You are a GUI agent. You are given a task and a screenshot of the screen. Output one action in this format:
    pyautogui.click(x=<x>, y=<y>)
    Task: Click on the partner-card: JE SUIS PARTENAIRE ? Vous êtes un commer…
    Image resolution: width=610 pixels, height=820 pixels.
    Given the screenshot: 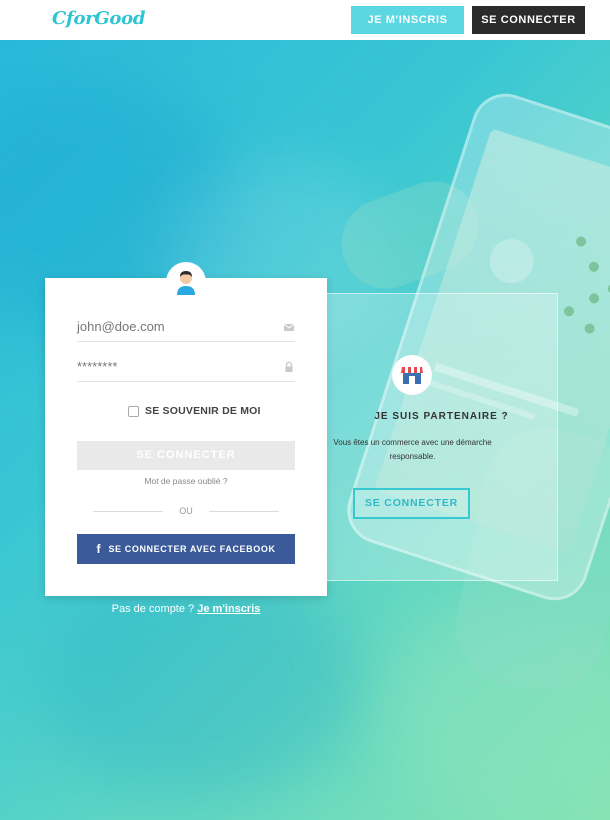 What is the action you would take?
    pyautogui.click(x=440, y=437)
    